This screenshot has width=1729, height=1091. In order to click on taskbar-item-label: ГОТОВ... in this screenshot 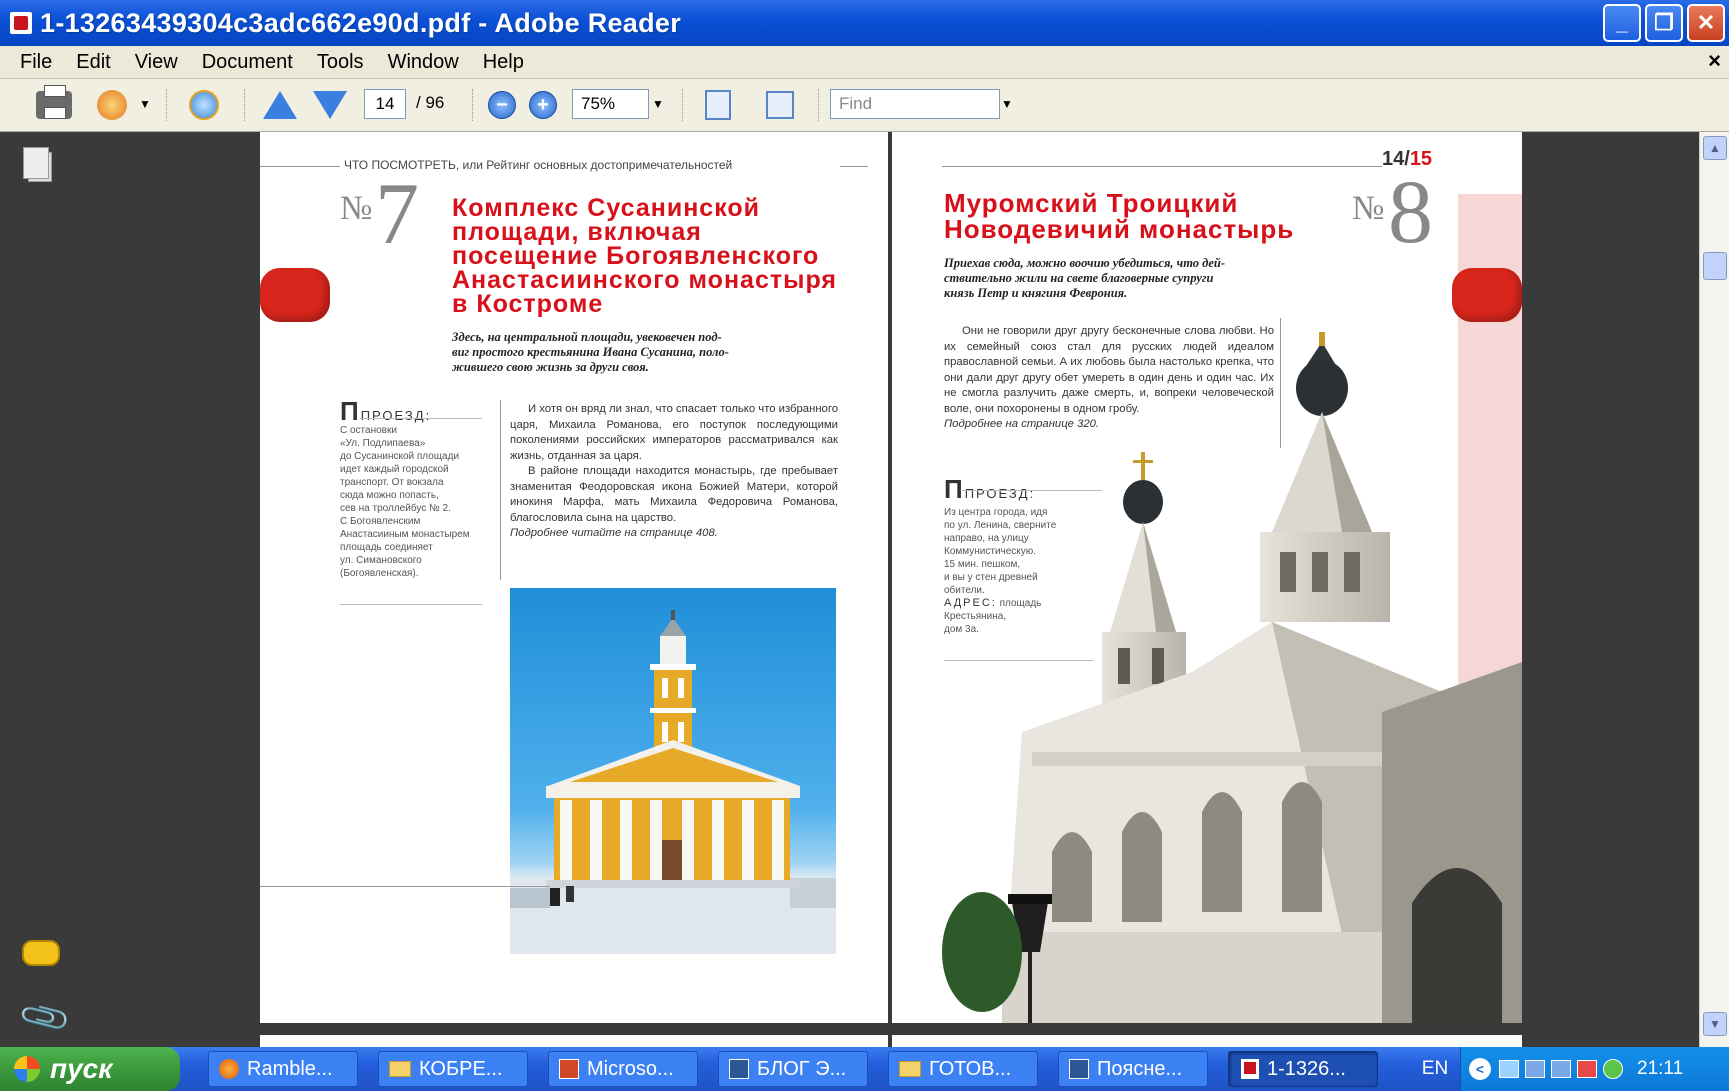, I will do `click(970, 1068)`.